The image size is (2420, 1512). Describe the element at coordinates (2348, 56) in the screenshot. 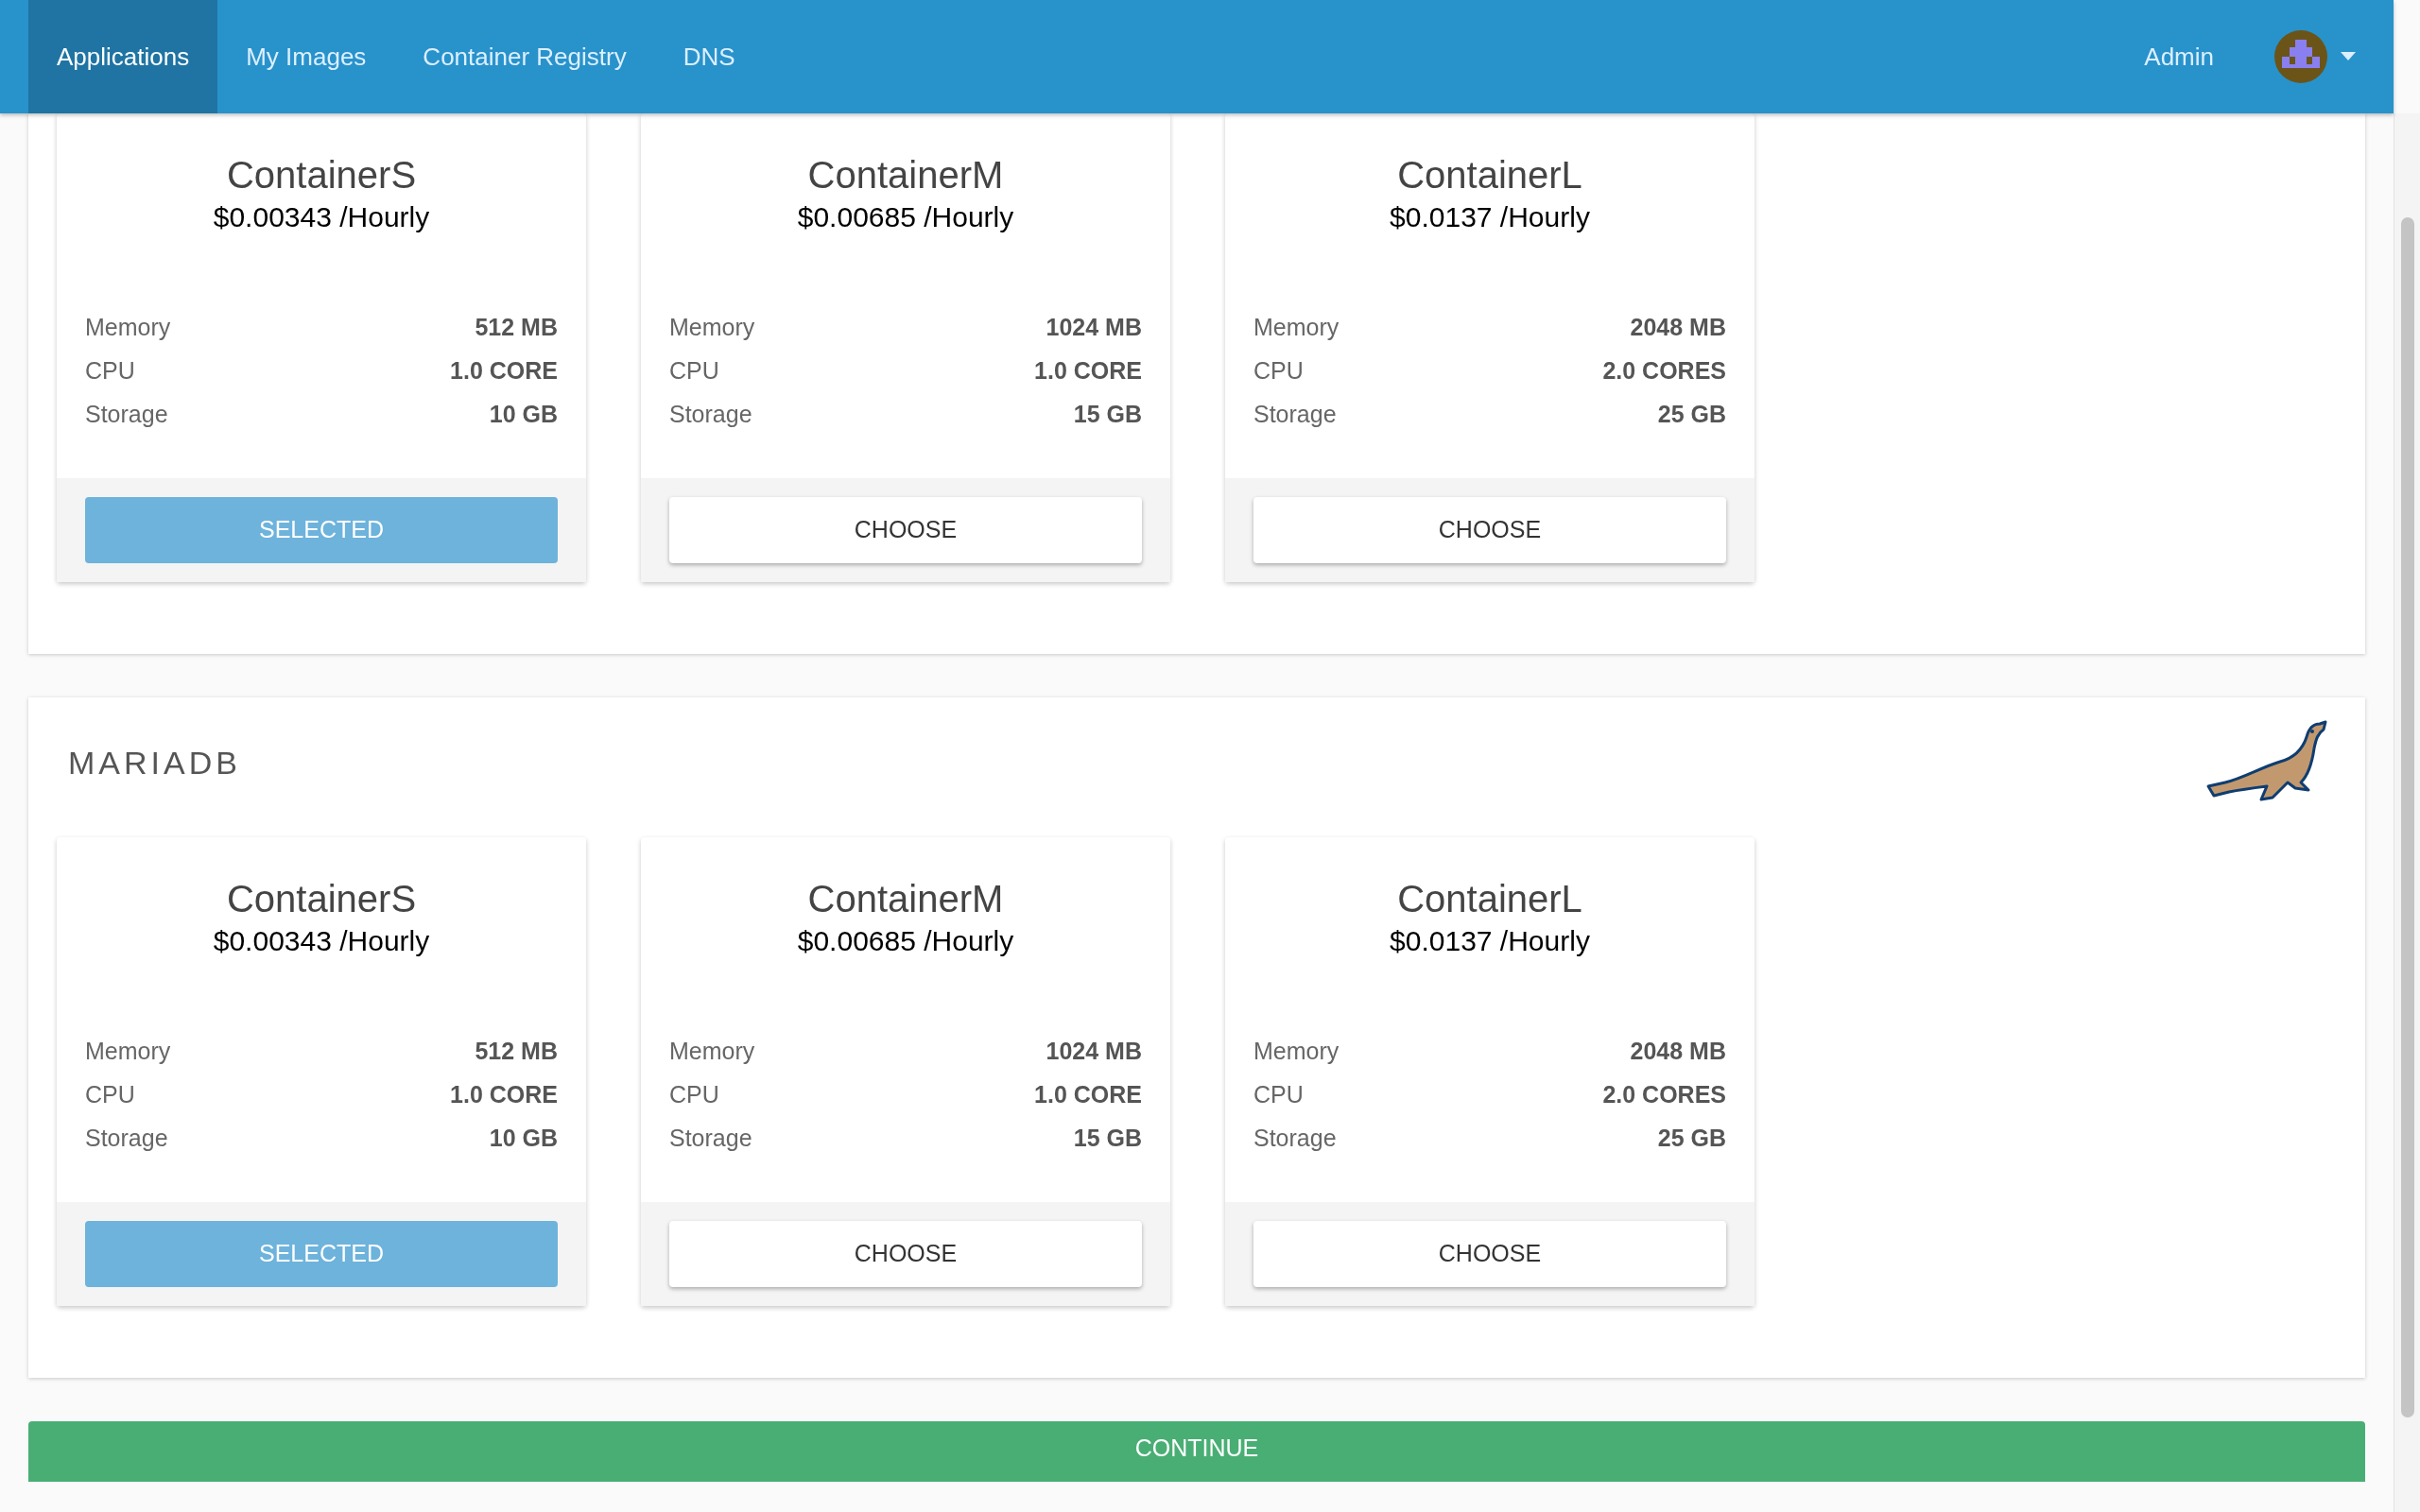

I see `caret-icon` at that location.